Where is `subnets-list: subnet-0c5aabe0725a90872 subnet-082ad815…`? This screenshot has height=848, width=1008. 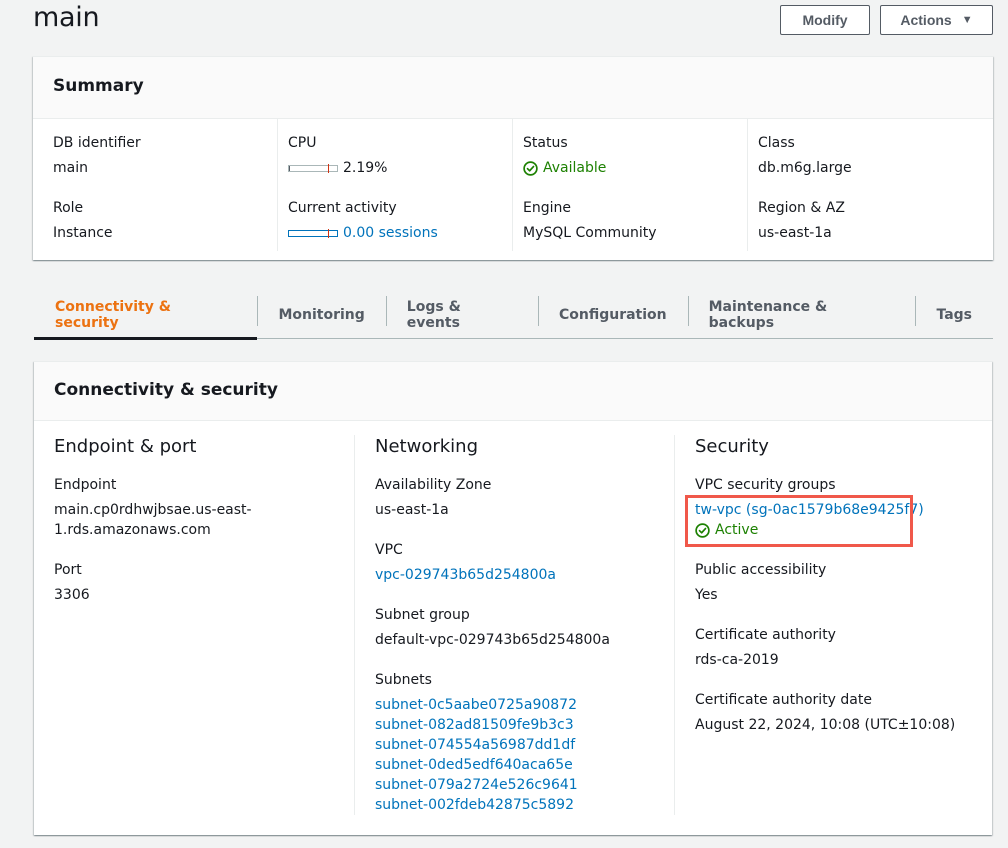
subnets-list: subnet-0c5aabe0725a90872 subnet-082ad815… is located at coordinates (476, 755).